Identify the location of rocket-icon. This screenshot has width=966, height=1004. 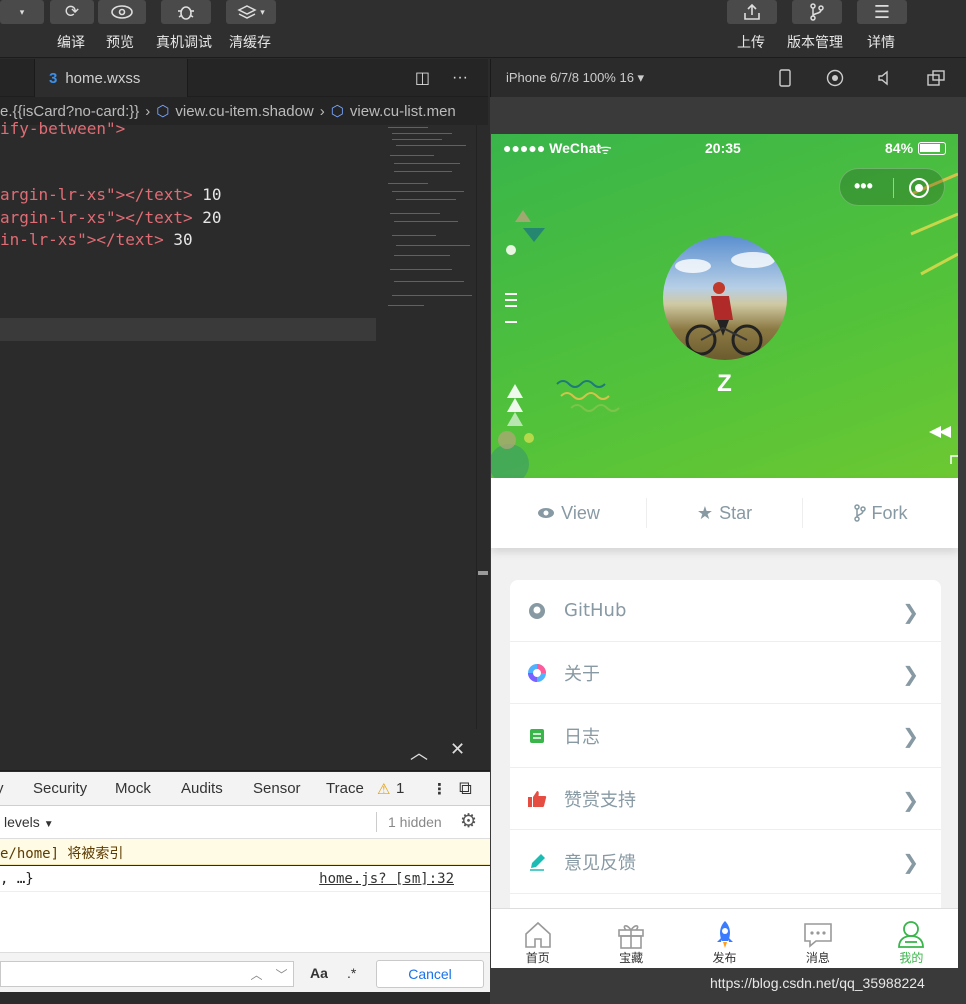
(724, 934).